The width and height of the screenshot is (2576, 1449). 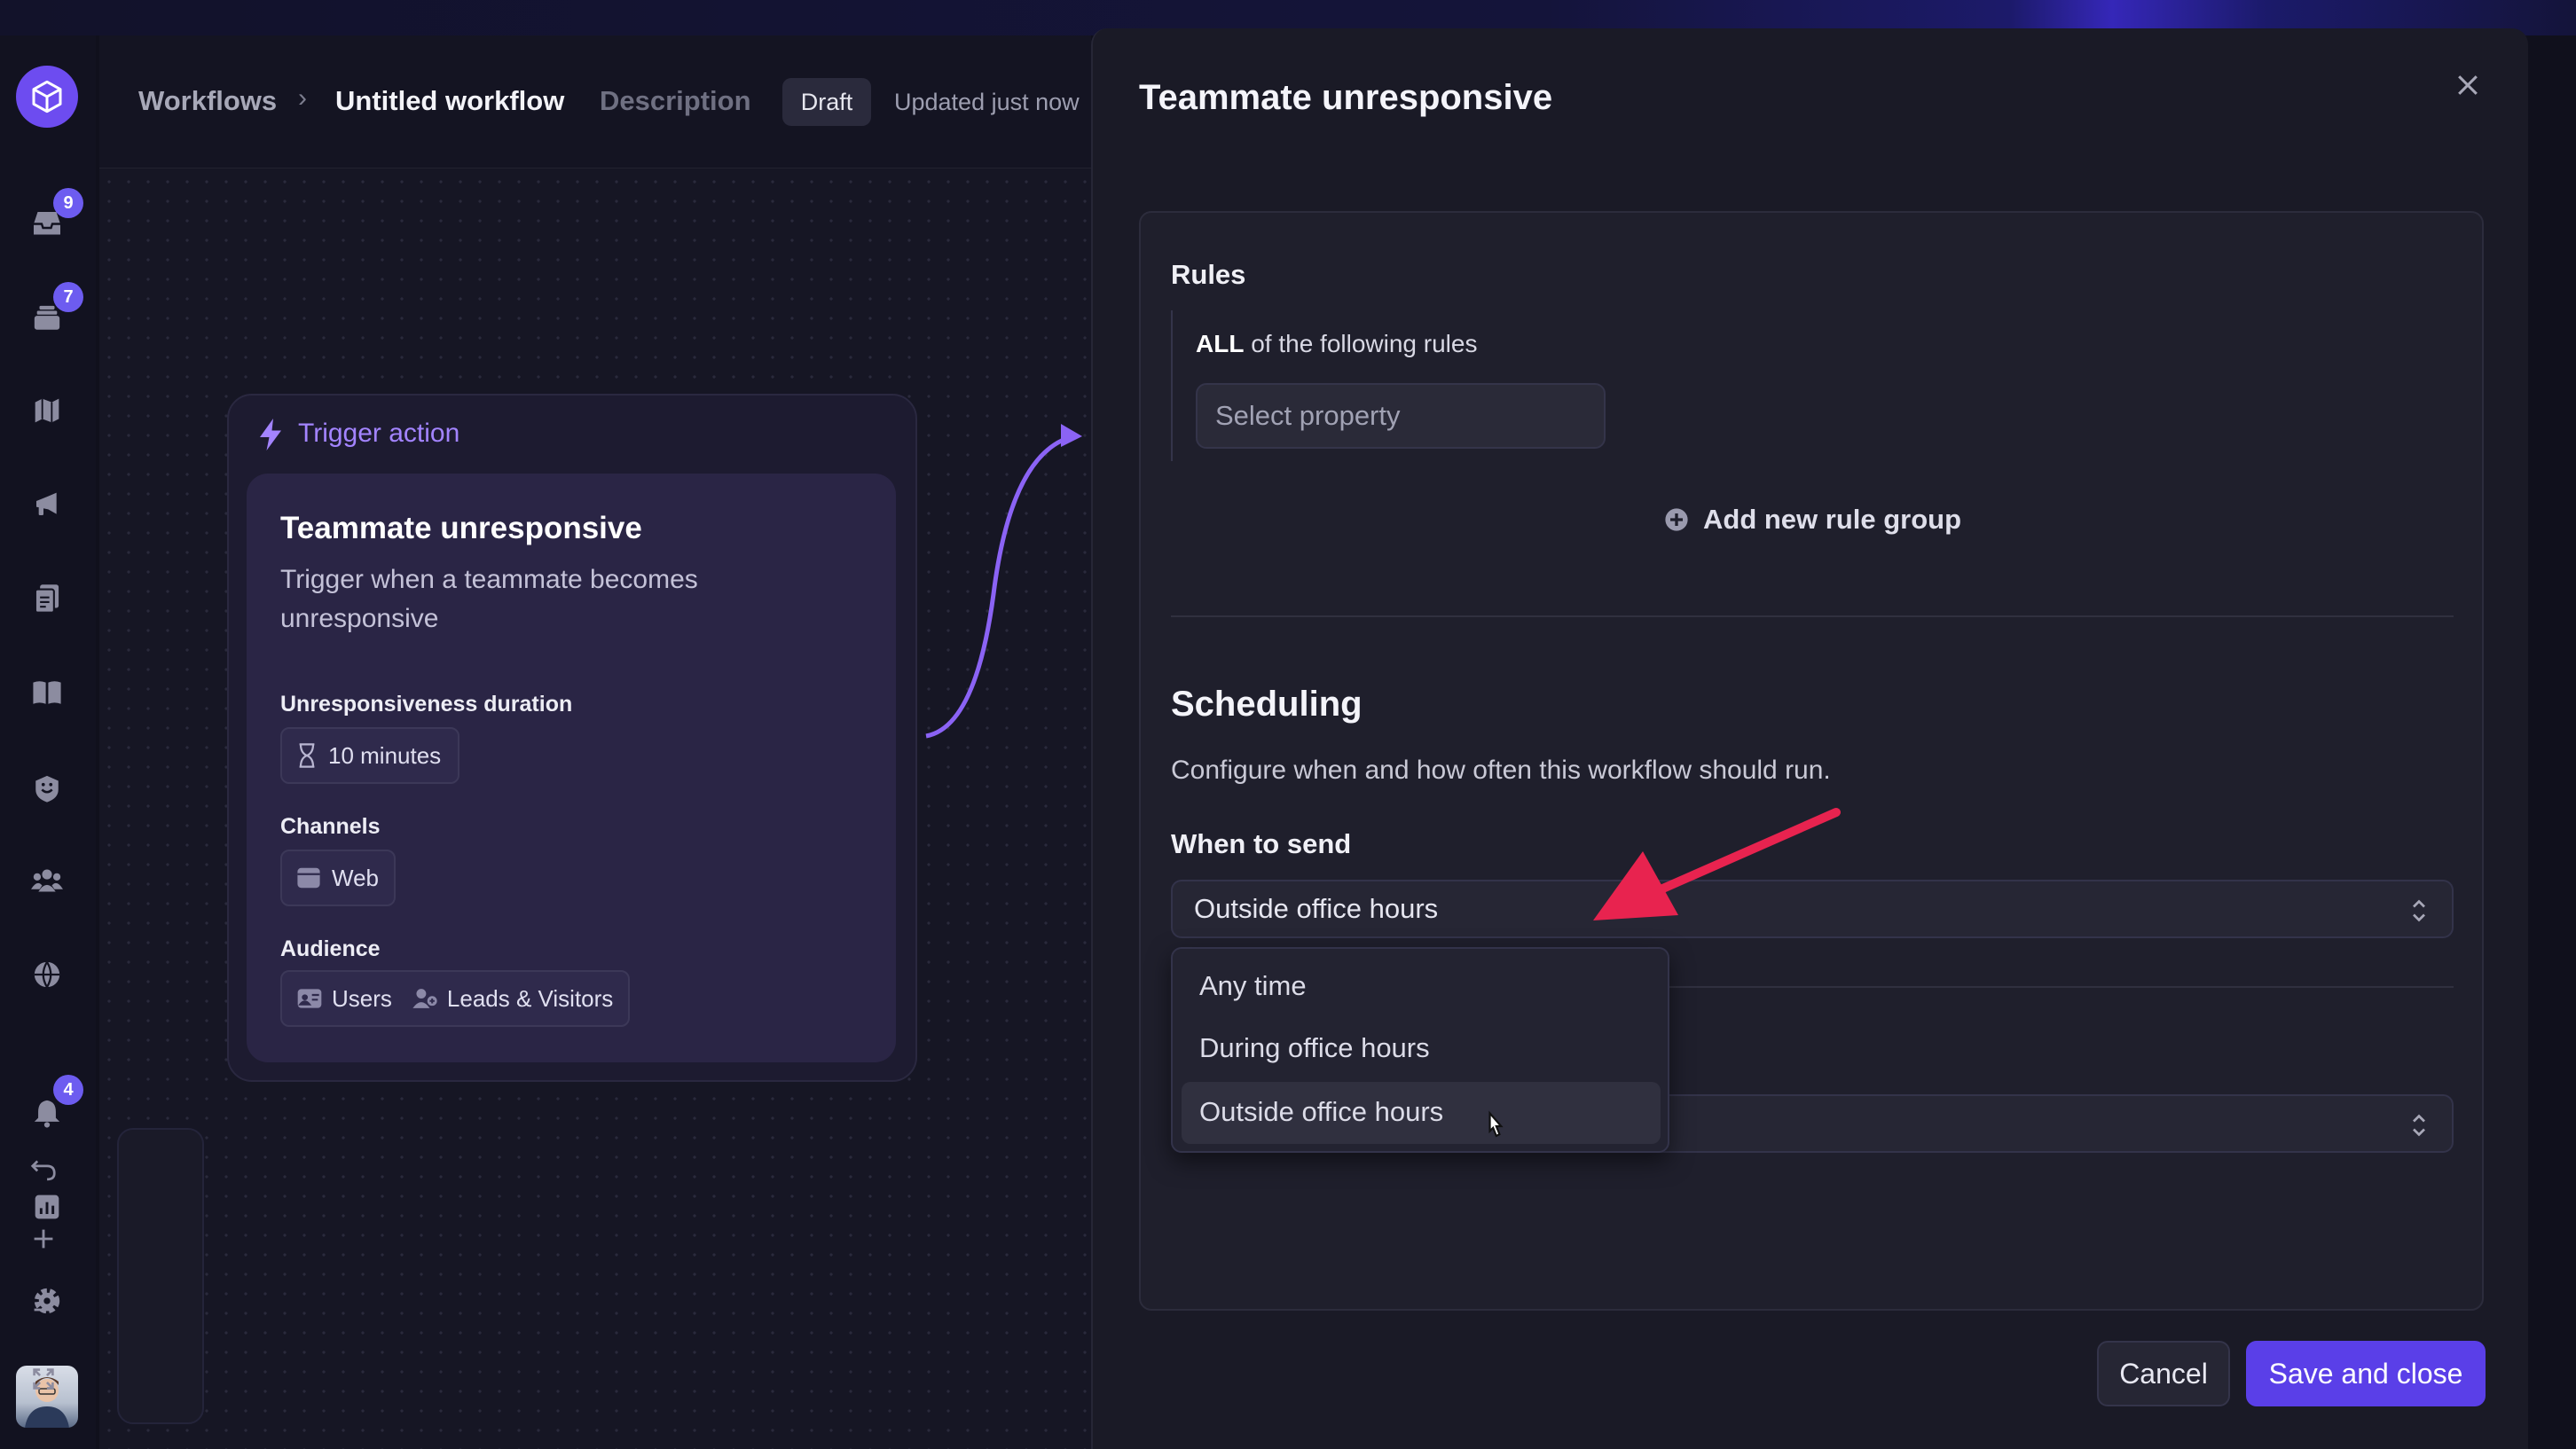 I want to click on canvas-zoom-toolbar, so click(x=160, y=1276).